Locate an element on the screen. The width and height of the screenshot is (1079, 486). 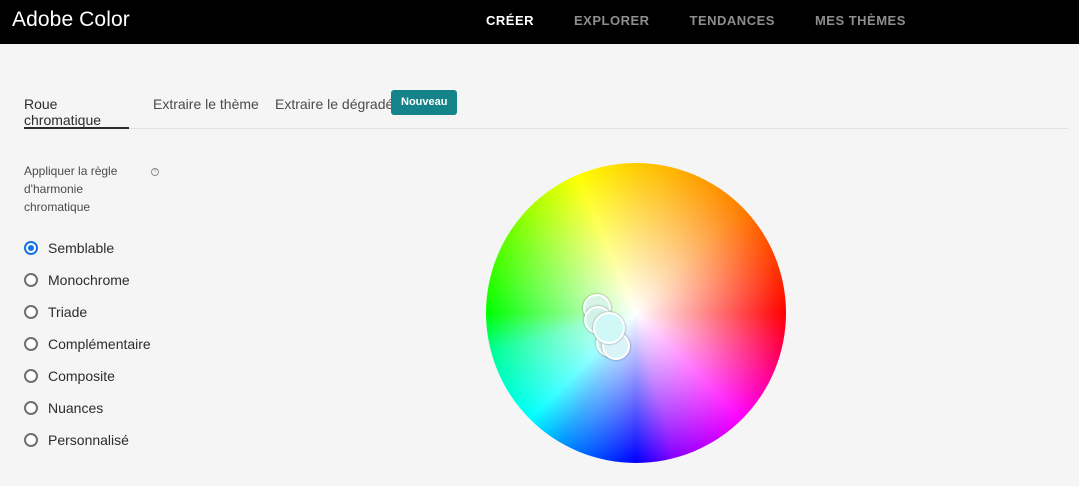
nav-create: CRÉER is located at coordinates (510, 20).